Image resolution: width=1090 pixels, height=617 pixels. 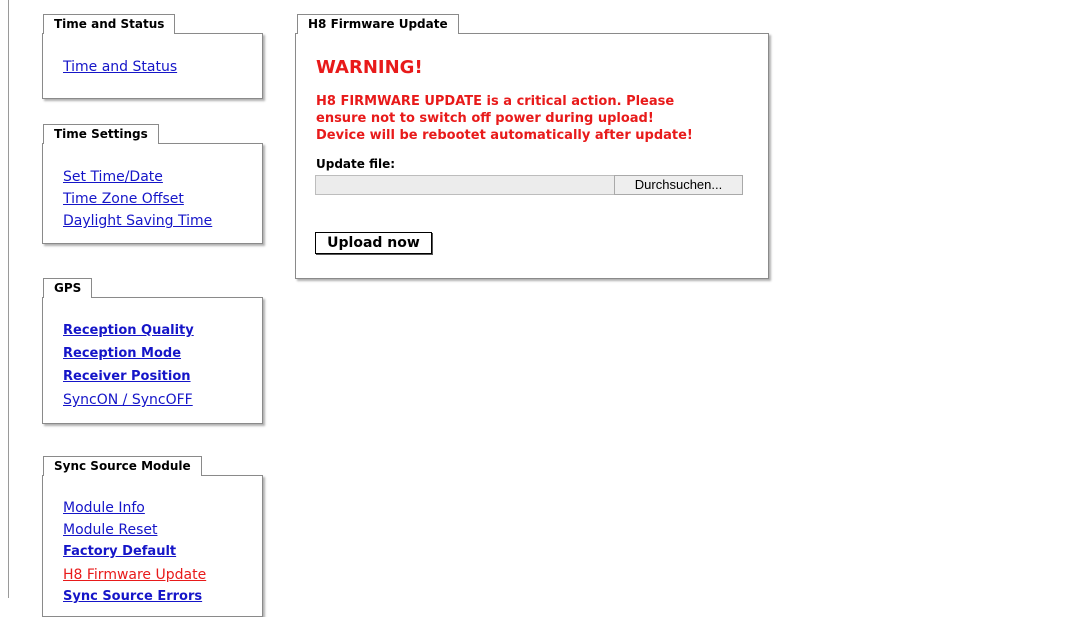 I want to click on link-reception-mode: Reception Mode, so click(x=122, y=353).